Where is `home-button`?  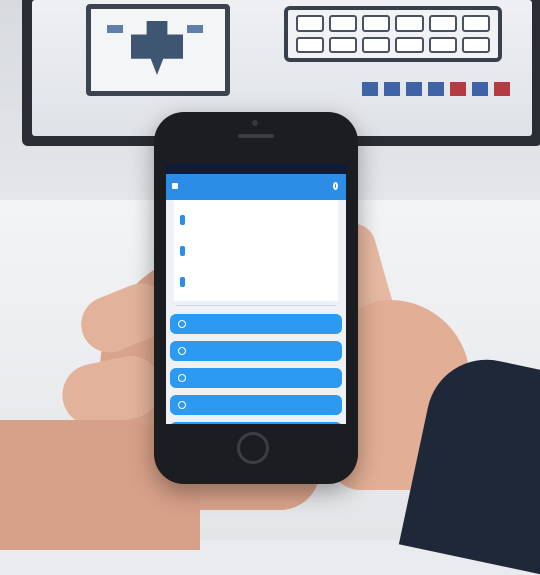 home-button is located at coordinates (253, 448).